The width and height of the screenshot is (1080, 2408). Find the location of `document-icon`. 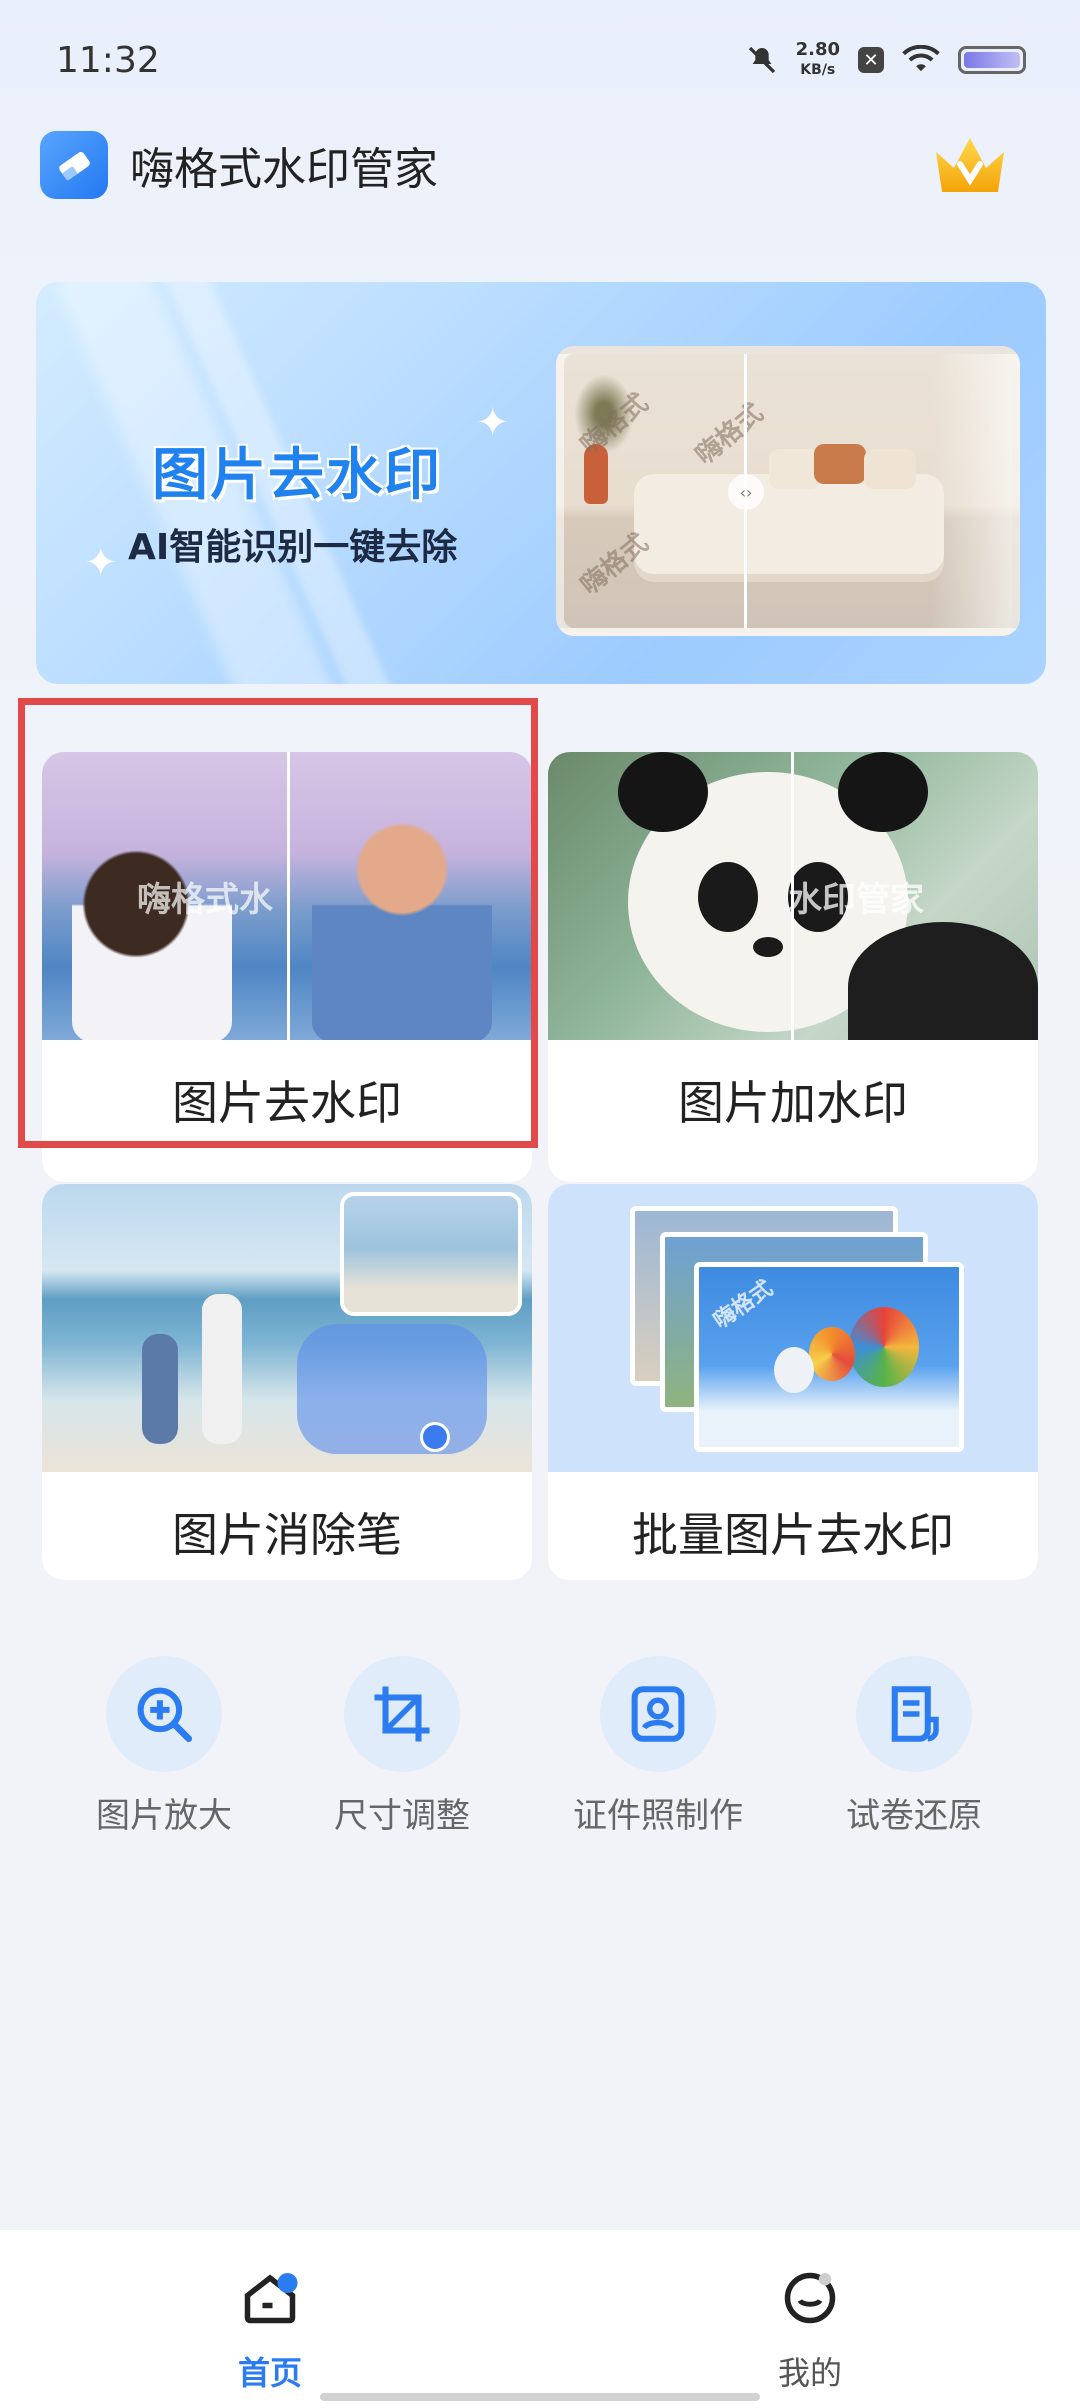

document-icon is located at coordinates (915, 1714).